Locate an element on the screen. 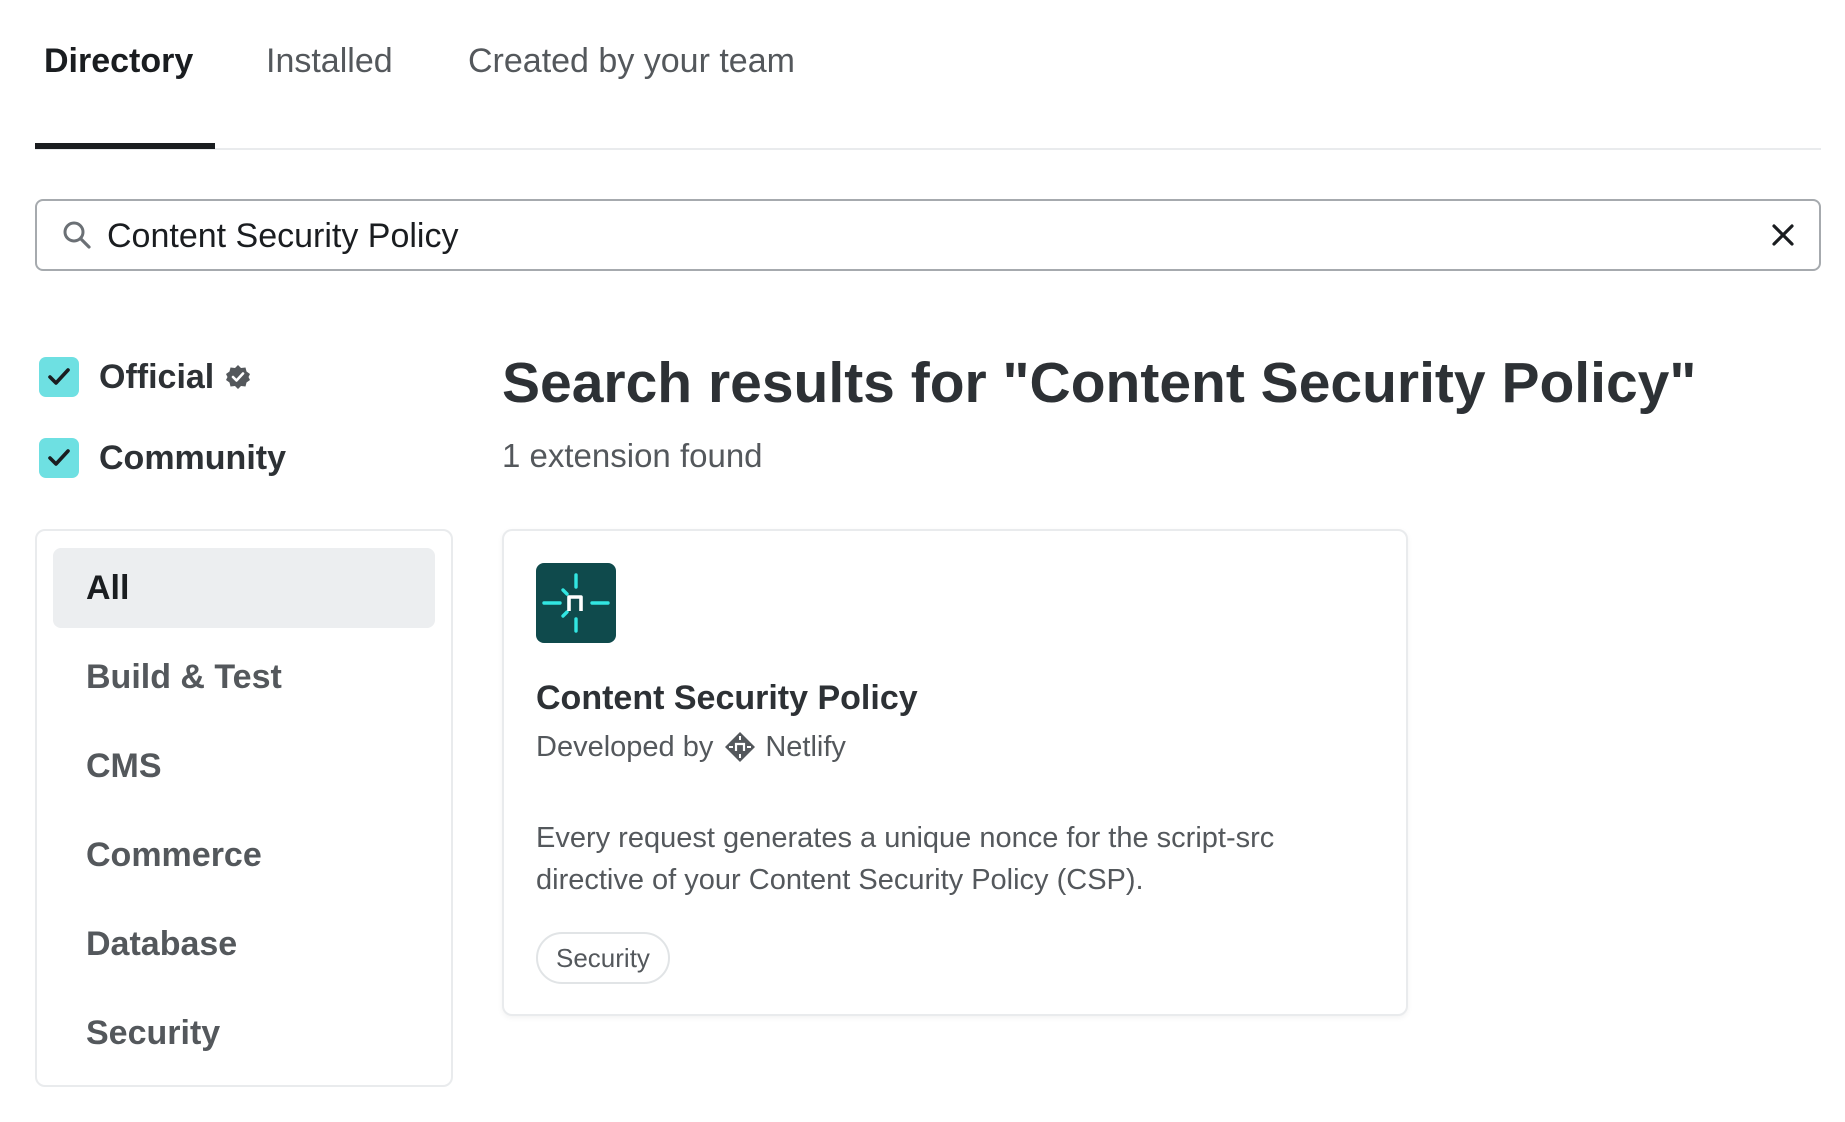  results-count: 1 extension found is located at coordinates (632, 455).